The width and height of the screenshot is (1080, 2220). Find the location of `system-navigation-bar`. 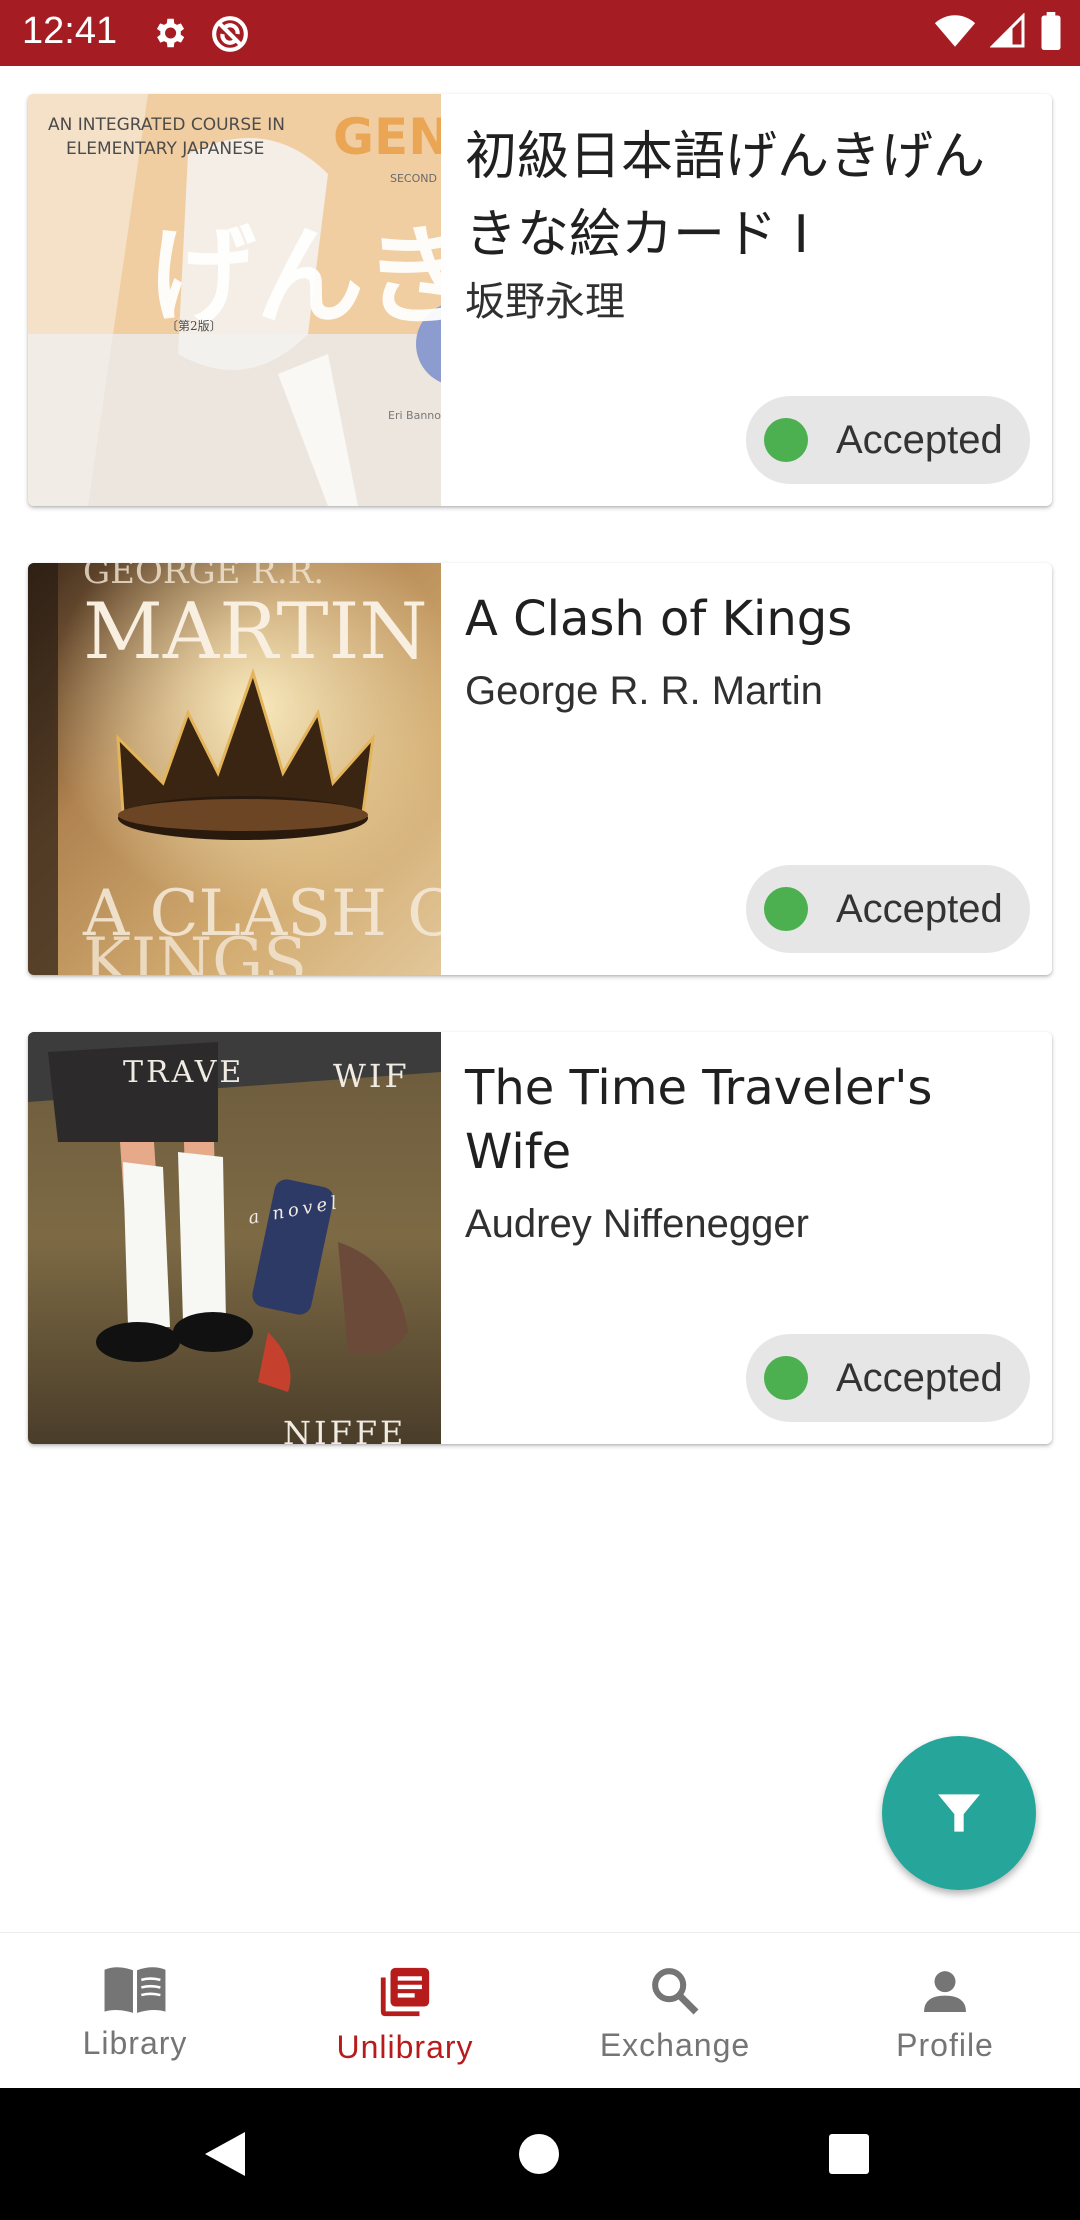

system-navigation-bar is located at coordinates (540, 2154).